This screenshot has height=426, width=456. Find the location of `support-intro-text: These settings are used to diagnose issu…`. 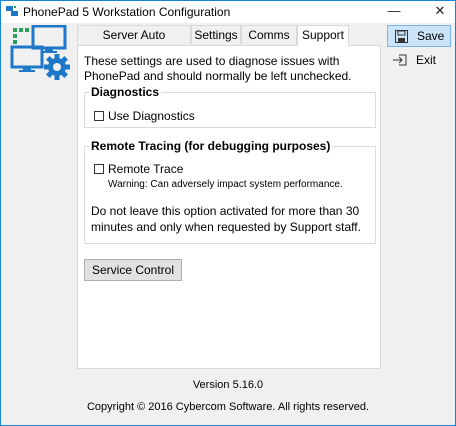

support-intro-text: These settings are used to diagnose issu… is located at coordinates (218, 68).